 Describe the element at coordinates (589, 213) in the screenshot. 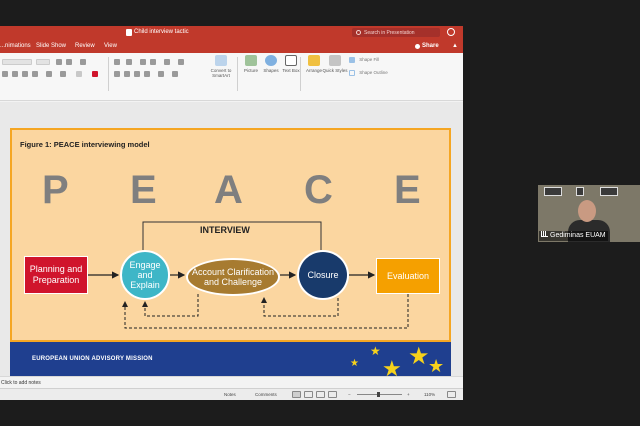

I see `participant-video-tile: Gediminas EUAM` at that location.